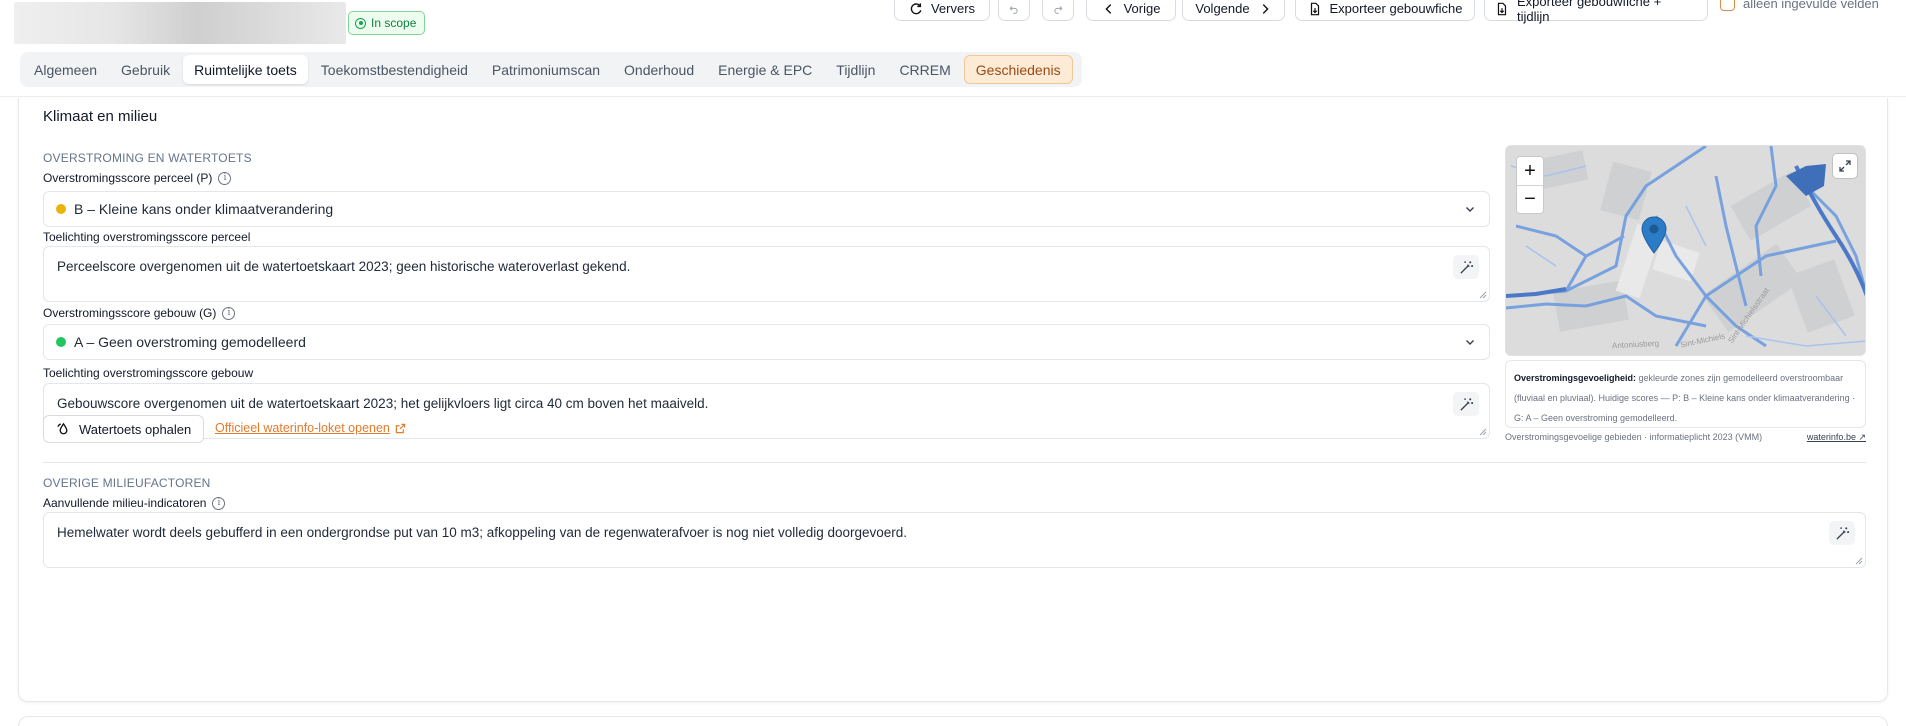 The image size is (1906, 726). Describe the element at coordinates (62, 428) in the screenshot. I see `refresh-water-icon` at that location.